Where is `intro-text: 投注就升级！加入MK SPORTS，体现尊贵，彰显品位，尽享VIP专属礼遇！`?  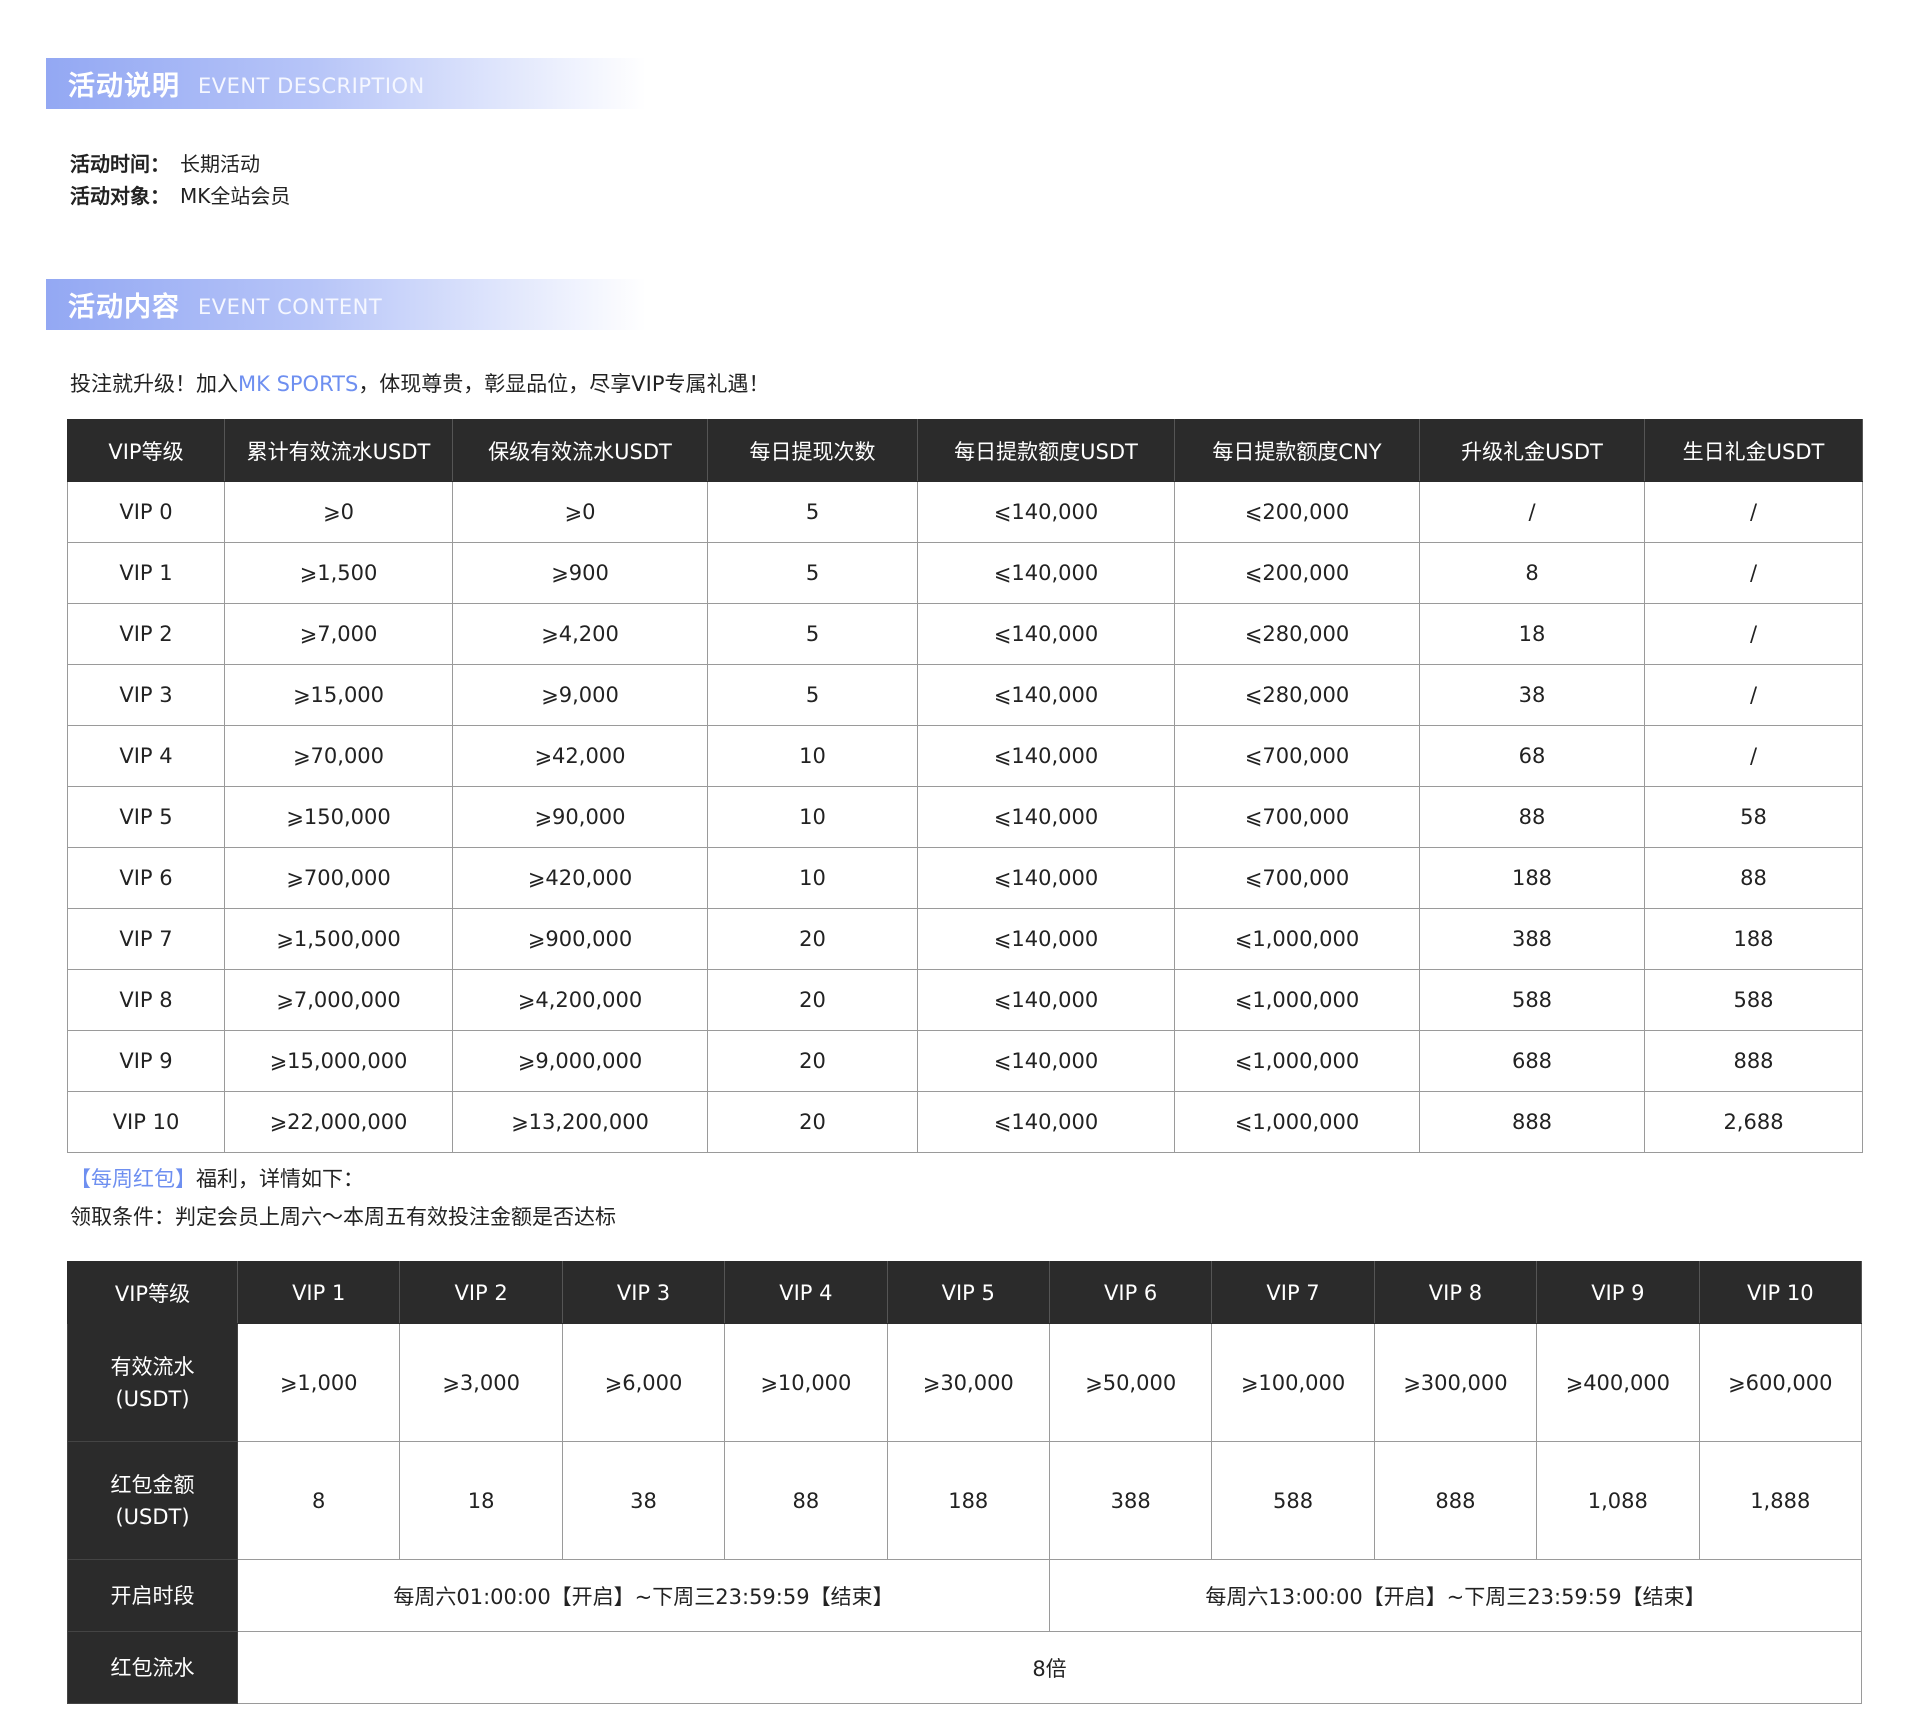 intro-text: 投注就升级！加入MK SPORTS，体现尊贵，彰显品位，尽享VIP专属礼遇！ is located at coordinates (420, 383).